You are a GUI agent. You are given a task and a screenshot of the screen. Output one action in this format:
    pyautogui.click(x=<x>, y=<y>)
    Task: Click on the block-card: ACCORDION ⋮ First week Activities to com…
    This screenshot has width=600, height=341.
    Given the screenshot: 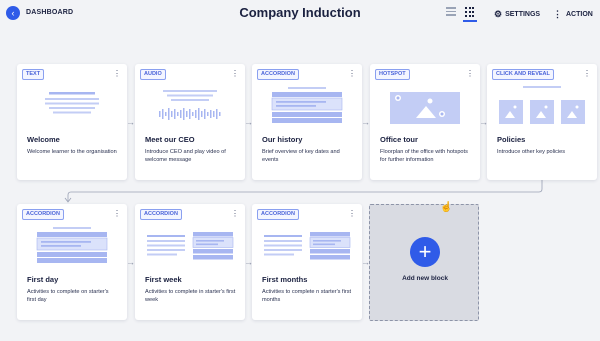 What is the action you would take?
    pyautogui.click(x=190, y=262)
    